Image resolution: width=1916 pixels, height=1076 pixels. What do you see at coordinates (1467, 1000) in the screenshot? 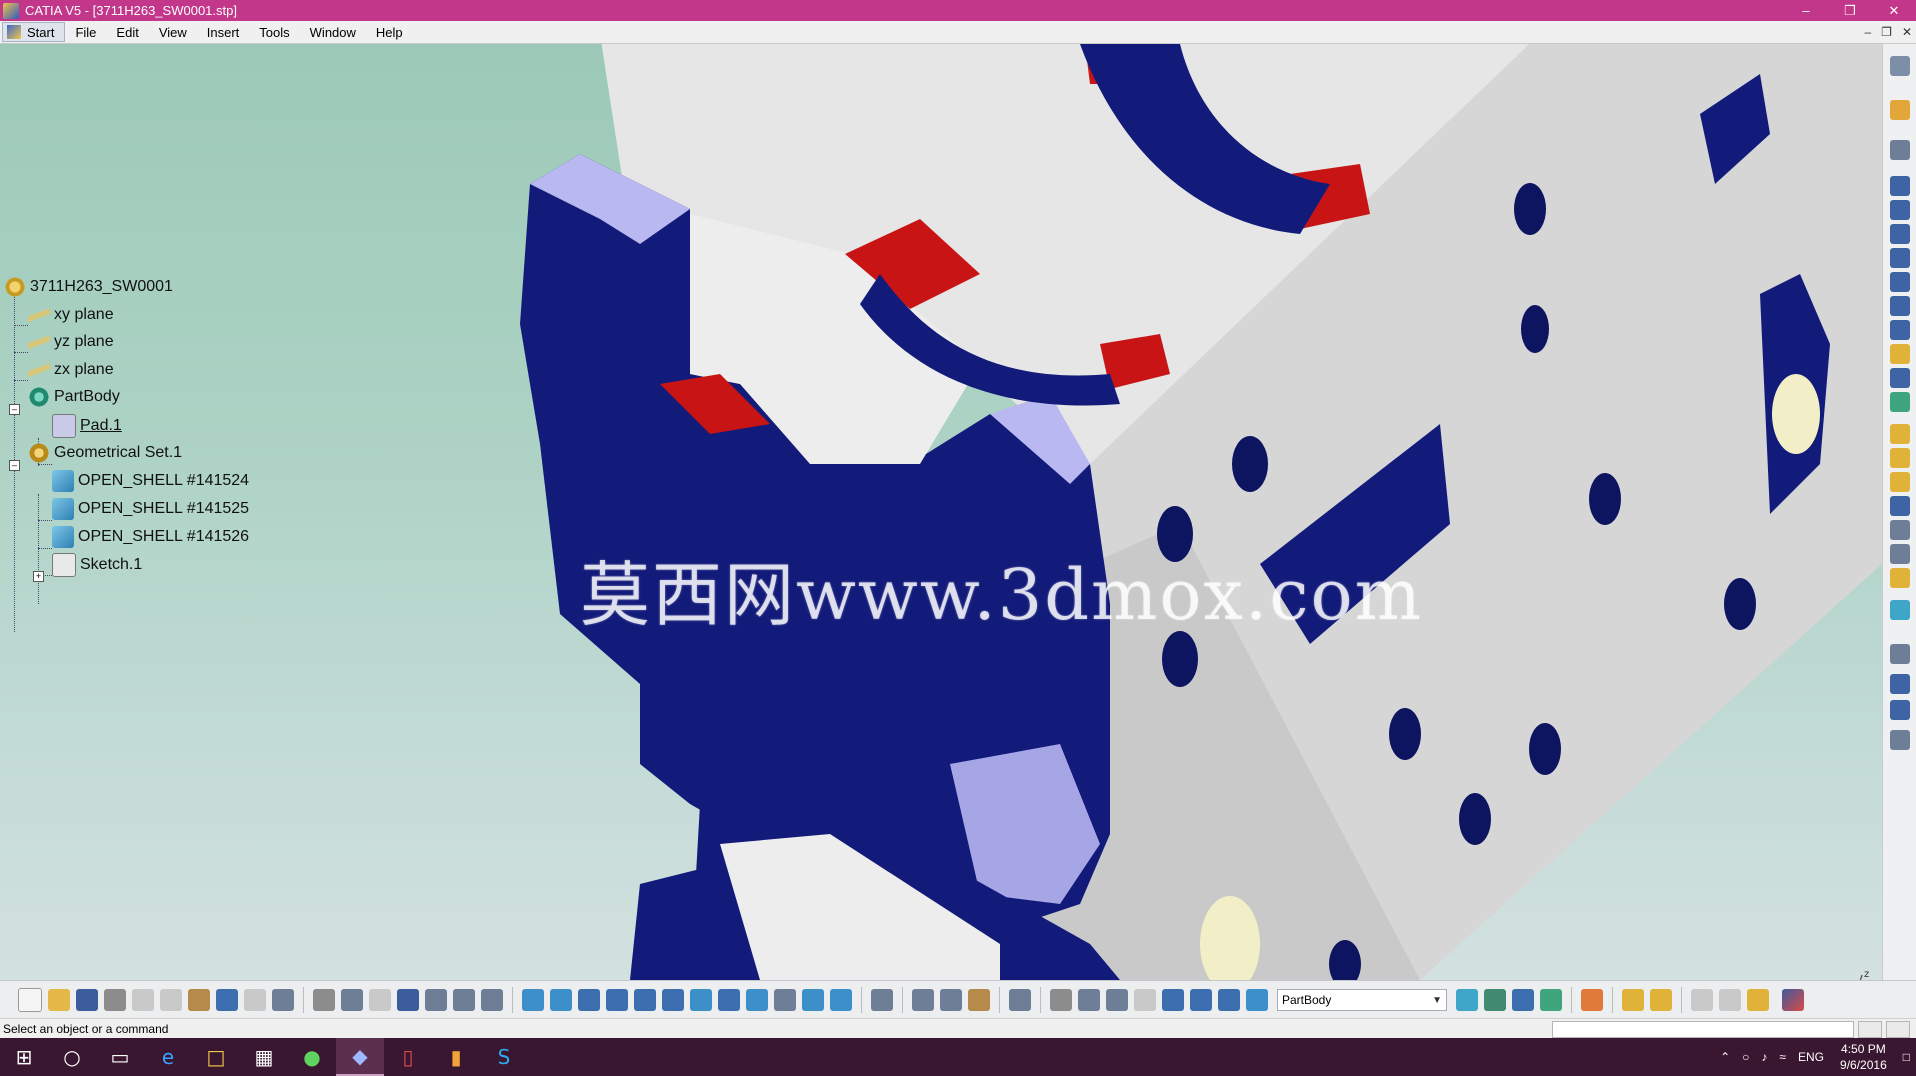
I see `insert-body-icon` at bounding box center [1467, 1000].